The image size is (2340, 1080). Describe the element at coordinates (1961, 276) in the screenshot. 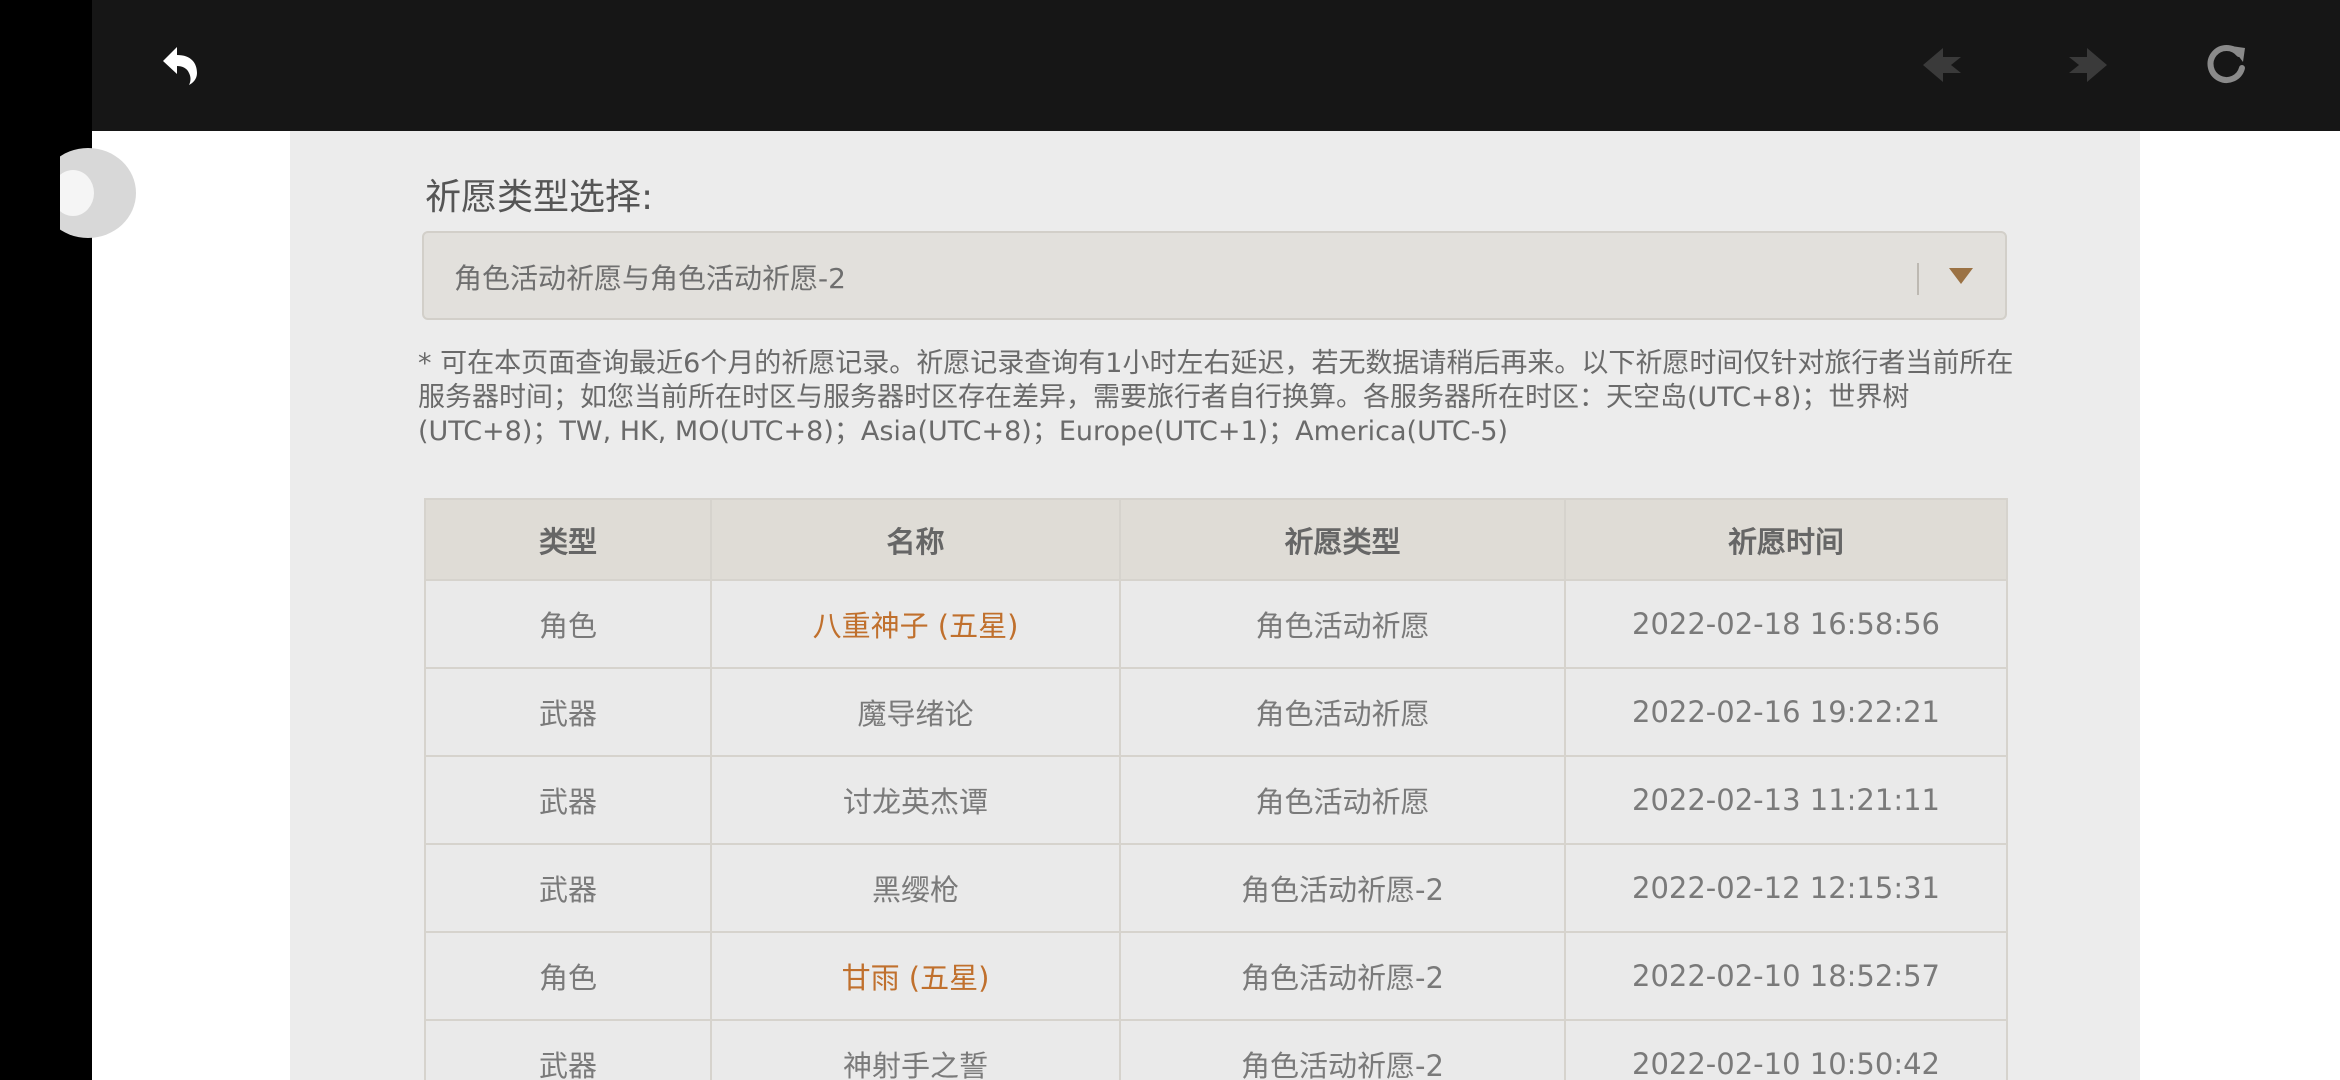

I see `chevron-down-icon` at that location.